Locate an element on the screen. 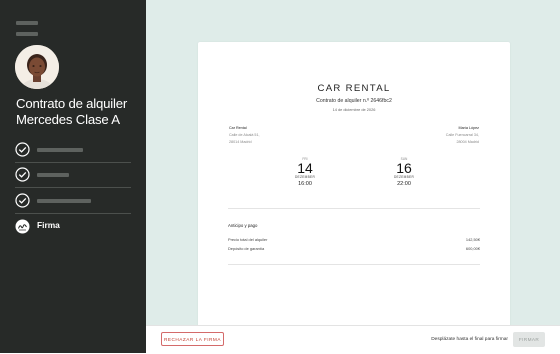  deposit-value: 600,00€ is located at coordinates (472, 248).